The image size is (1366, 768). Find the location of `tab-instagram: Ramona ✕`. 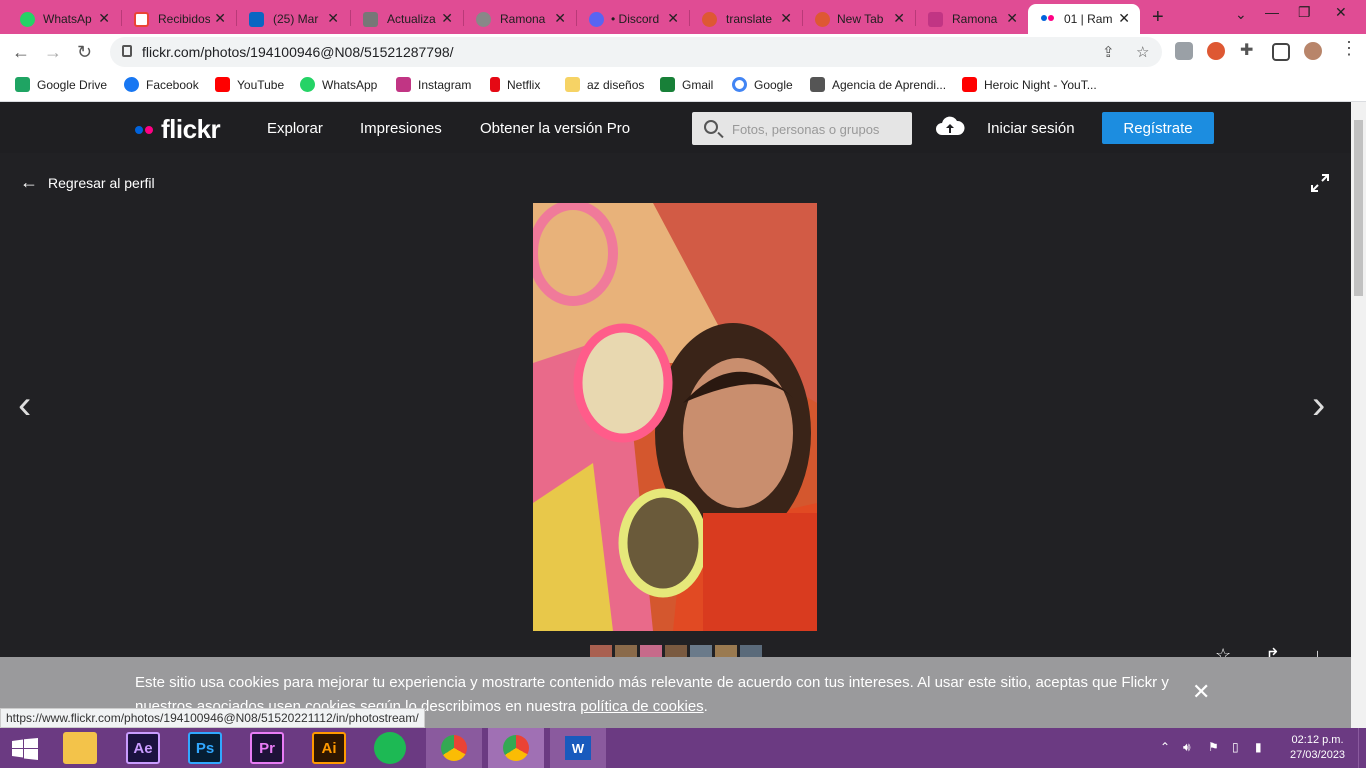

tab-instagram: Ramona ✕ is located at coordinates (972, 19).